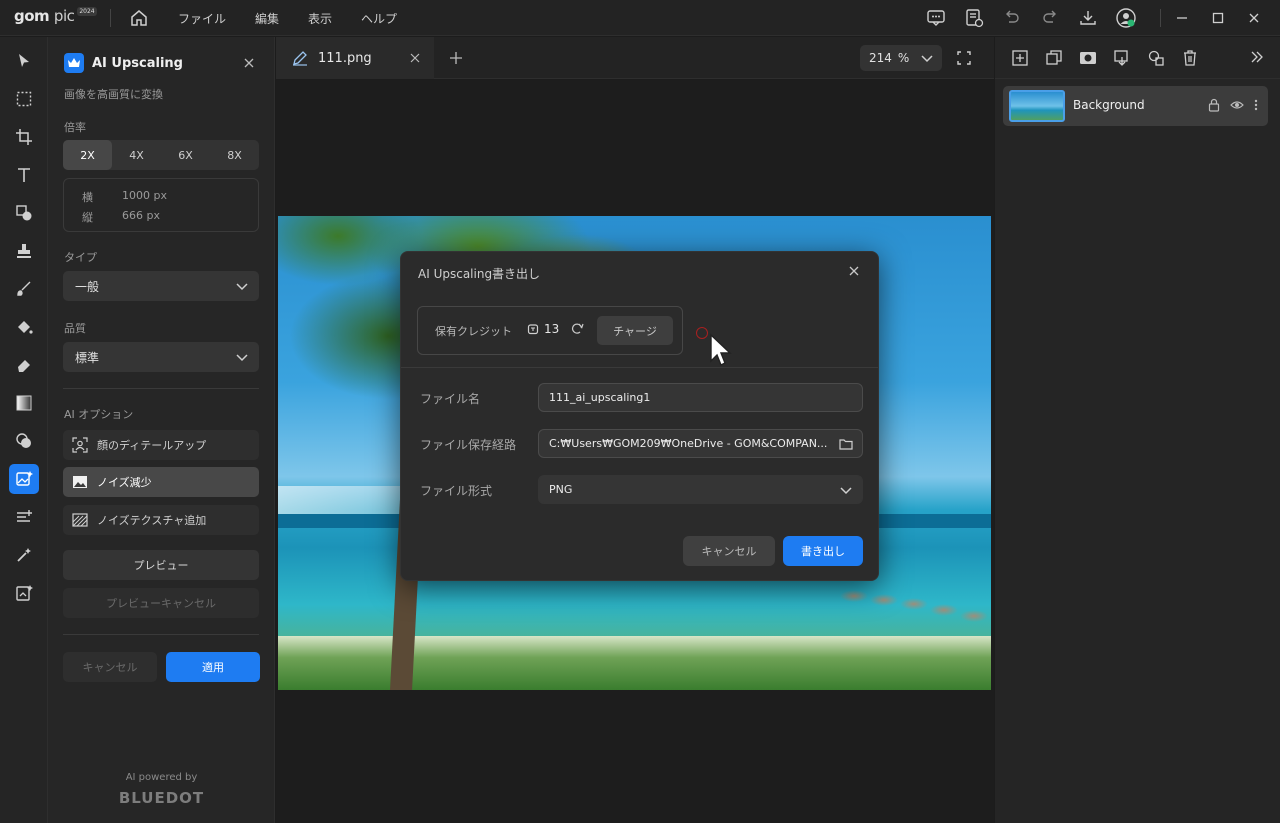 The height and width of the screenshot is (823, 1280). What do you see at coordinates (721, 349) in the screenshot?
I see `mouse-cursor-icon` at bounding box center [721, 349].